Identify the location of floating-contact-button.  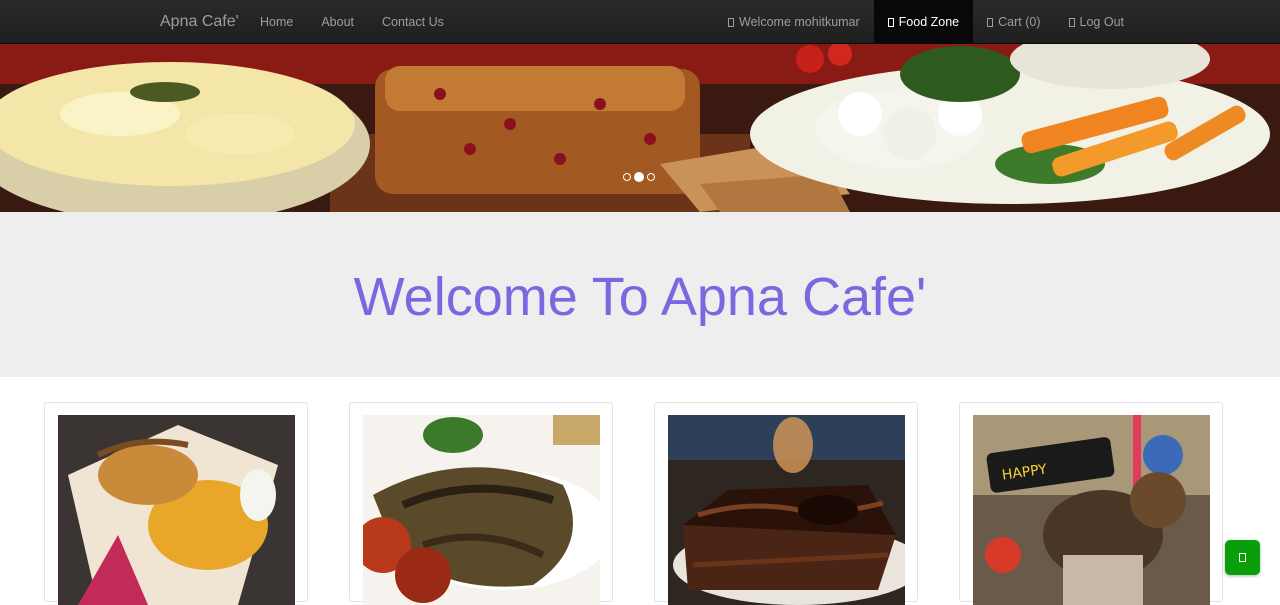
(1242, 557).